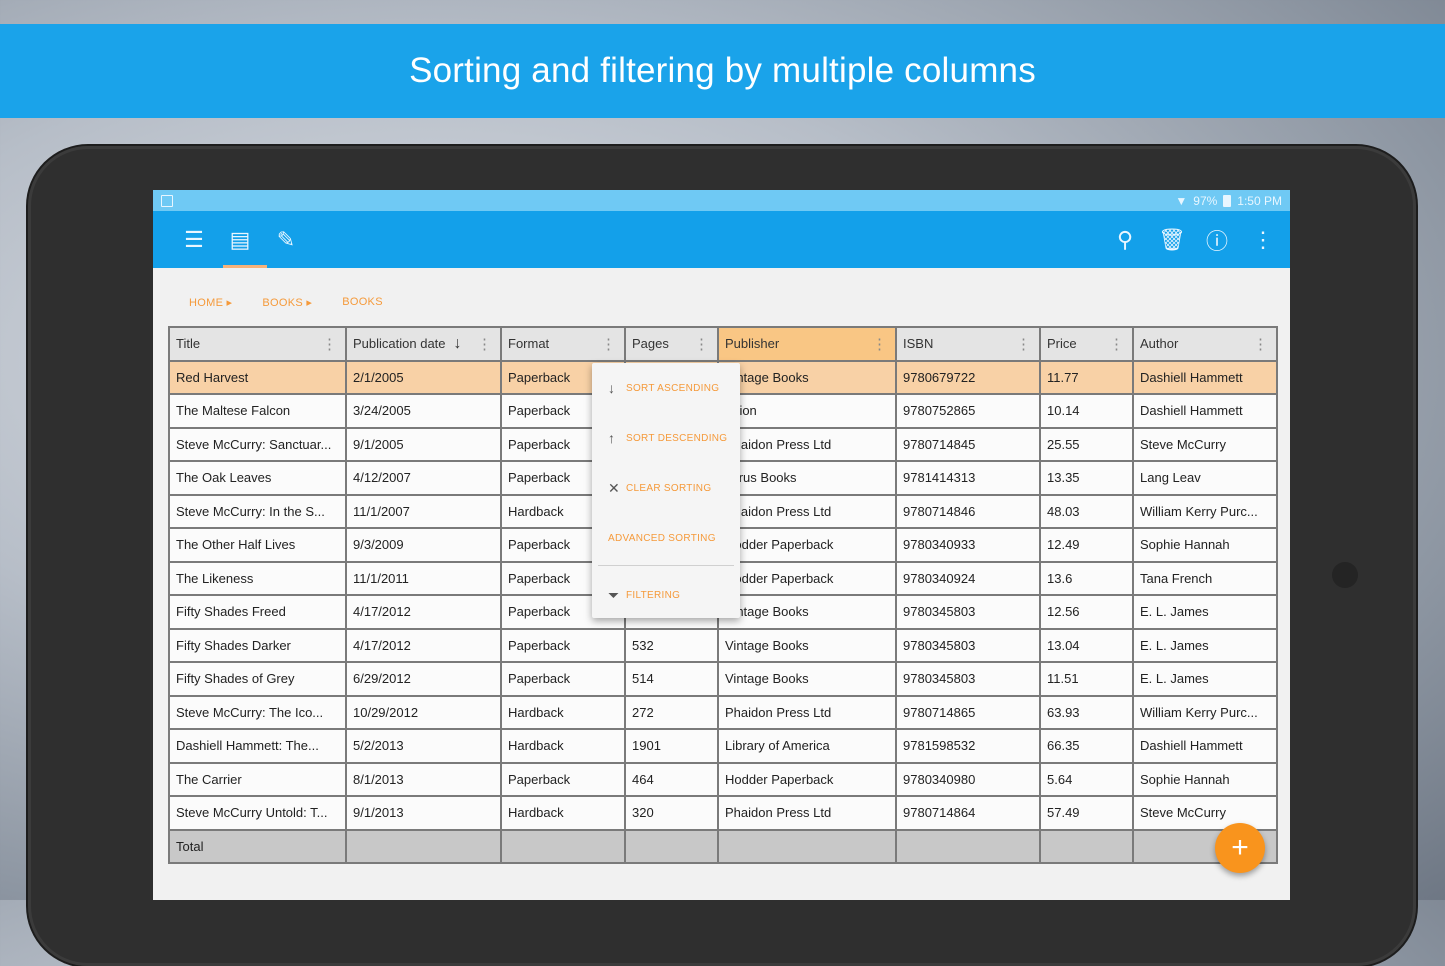 This screenshot has width=1445, height=966. What do you see at coordinates (257, 545) in the screenshot?
I see `cell-title: The Other Half Lives` at bounding box center [257, 545].